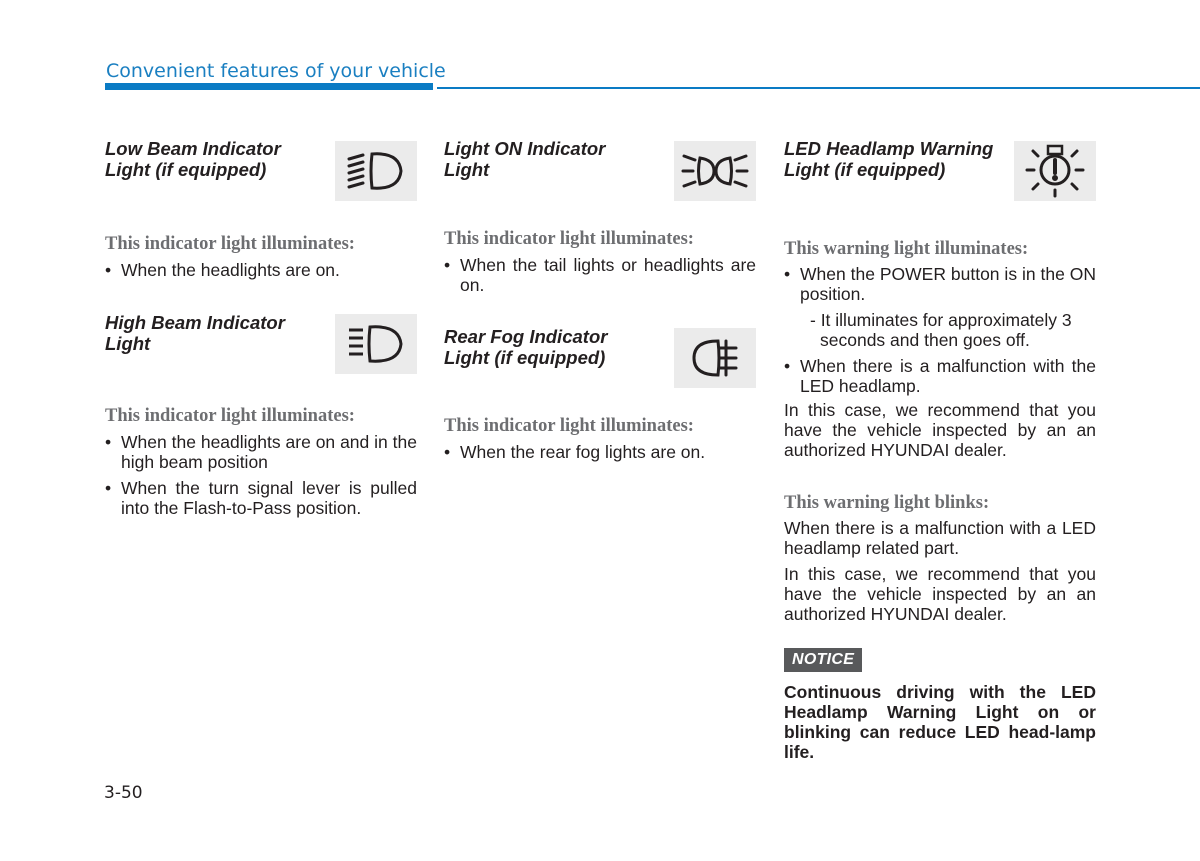 The width and height of the screenshot is (1200, 861). I want to click on section-title: Low Beam Indicator Light (if equipped), so click(212, 159).